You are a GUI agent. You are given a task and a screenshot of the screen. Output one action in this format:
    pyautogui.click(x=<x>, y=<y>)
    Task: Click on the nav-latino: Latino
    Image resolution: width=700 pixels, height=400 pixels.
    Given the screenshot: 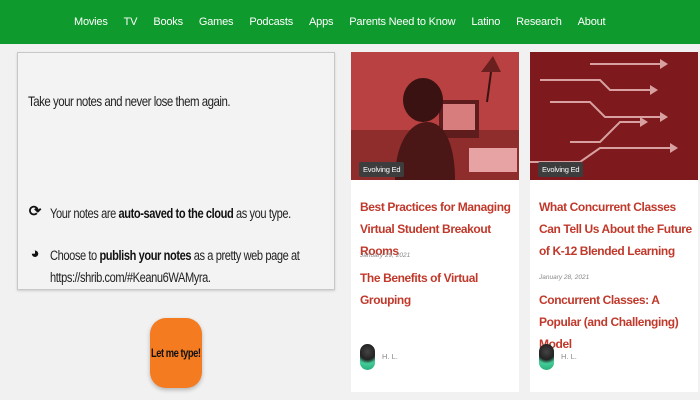 What is the action you would take?
    pyautogui.click(x=485, y=22)
    